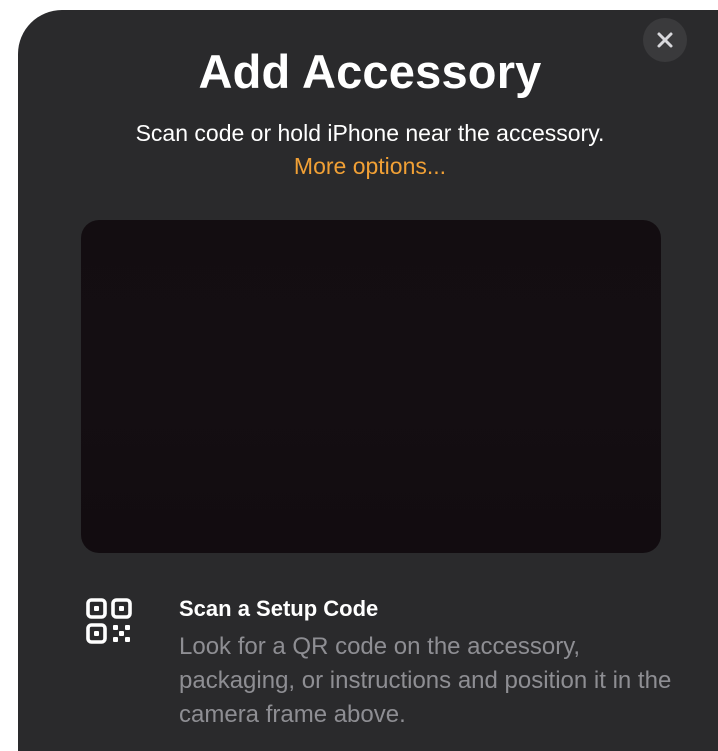  I want to click on scan-setup-code-title: Scan a Setup Code, so click(279, 608).